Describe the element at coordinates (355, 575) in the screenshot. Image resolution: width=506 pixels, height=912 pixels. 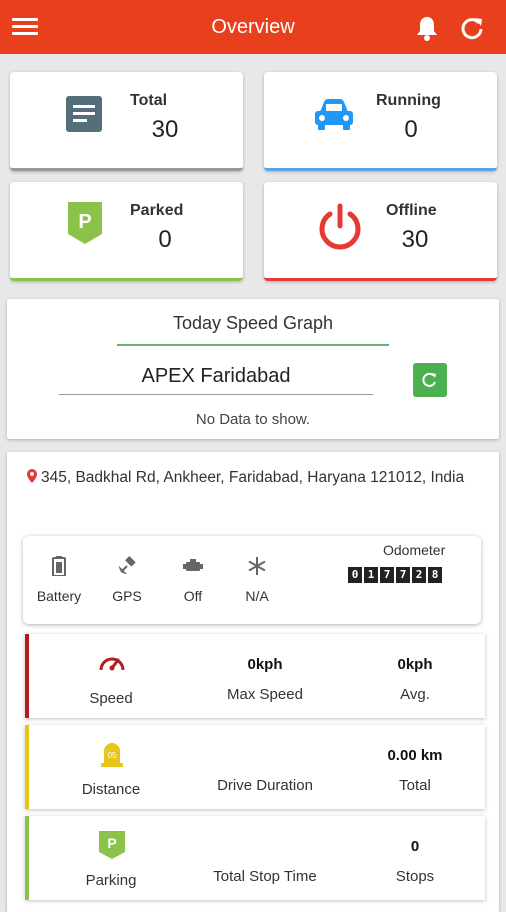
I see `odometer-digit: 0` at that location.